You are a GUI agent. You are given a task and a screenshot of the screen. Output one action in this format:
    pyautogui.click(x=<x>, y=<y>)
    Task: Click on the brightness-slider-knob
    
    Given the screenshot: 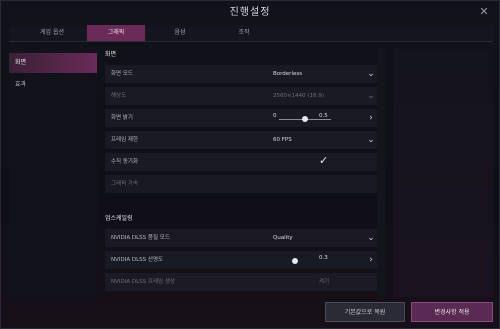 What is the action you would take?
    pyautogui.click(x=305, y=119)
    